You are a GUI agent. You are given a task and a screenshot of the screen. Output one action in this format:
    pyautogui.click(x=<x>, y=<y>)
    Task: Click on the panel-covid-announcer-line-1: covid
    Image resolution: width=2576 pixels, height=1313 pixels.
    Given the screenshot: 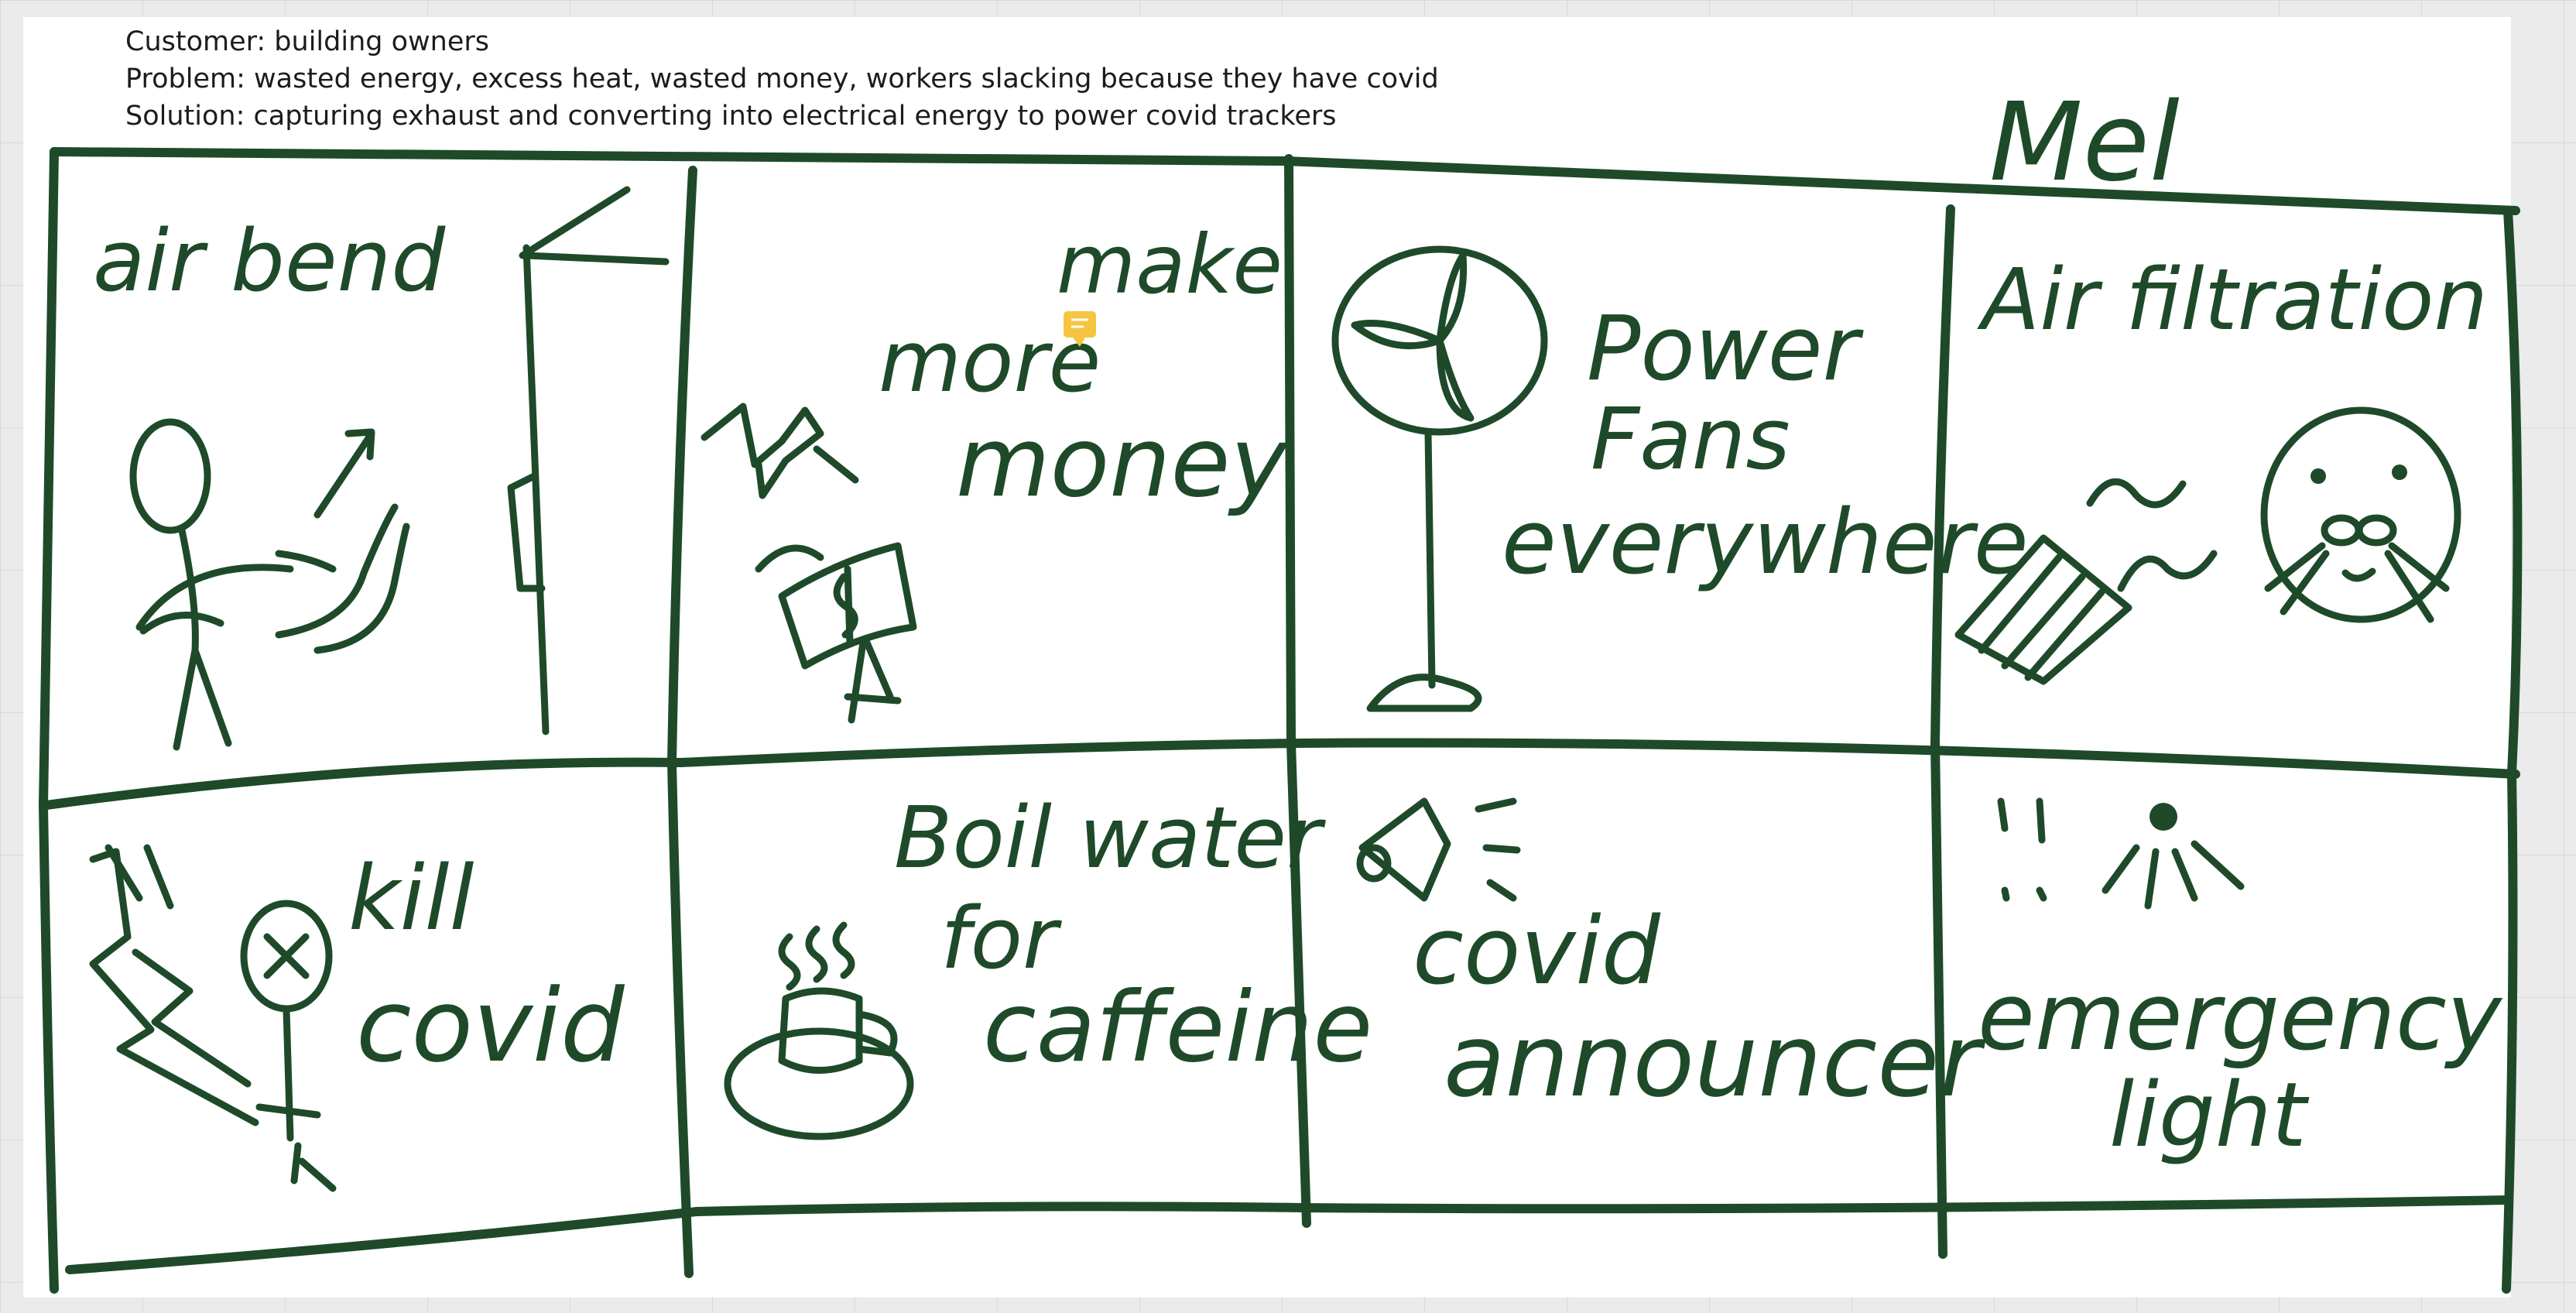 What is the action you would take?
    pyautogui.click(x=1537, y=952)
    